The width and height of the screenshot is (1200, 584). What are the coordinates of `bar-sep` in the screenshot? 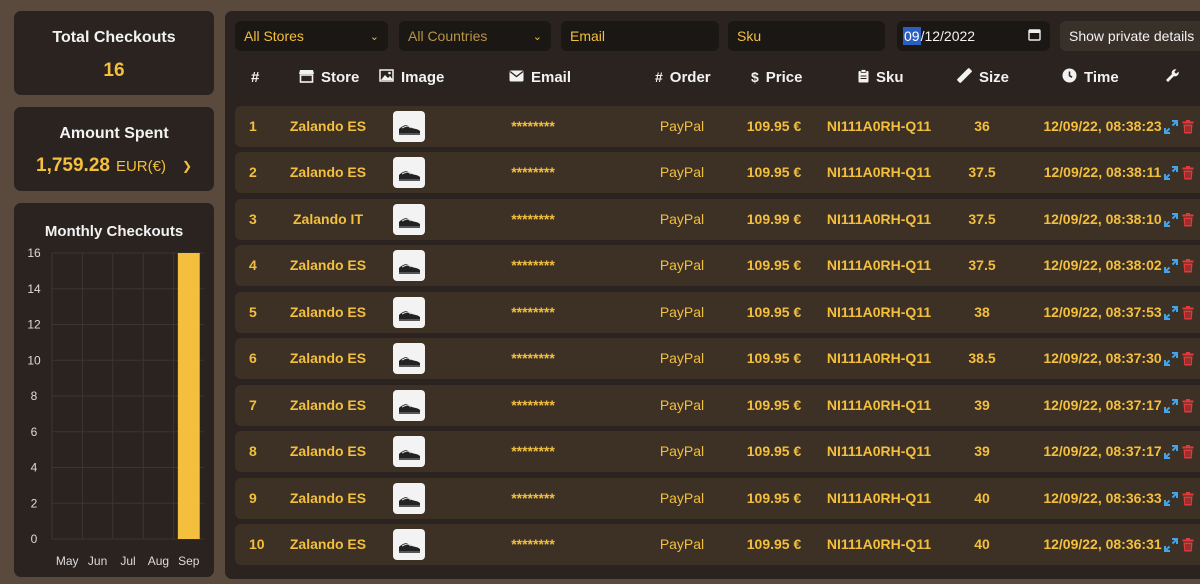 It's located at (188, 396).